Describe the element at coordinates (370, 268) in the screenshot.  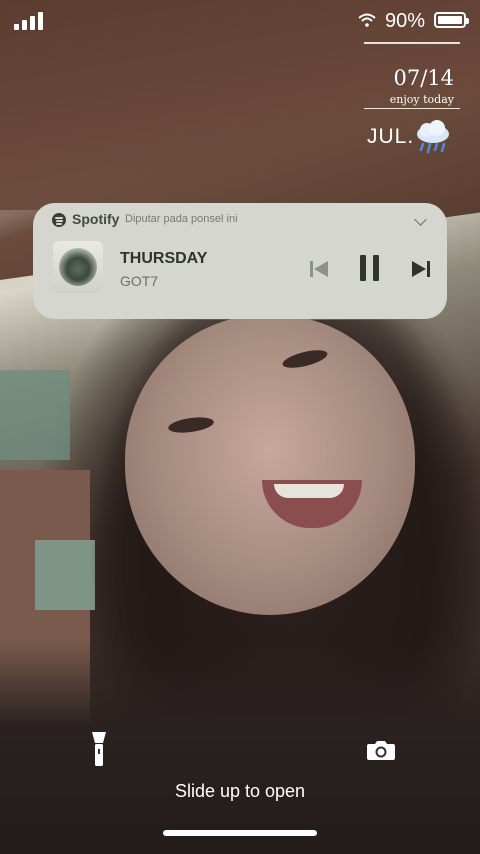
I see `pause-icon` at that location.